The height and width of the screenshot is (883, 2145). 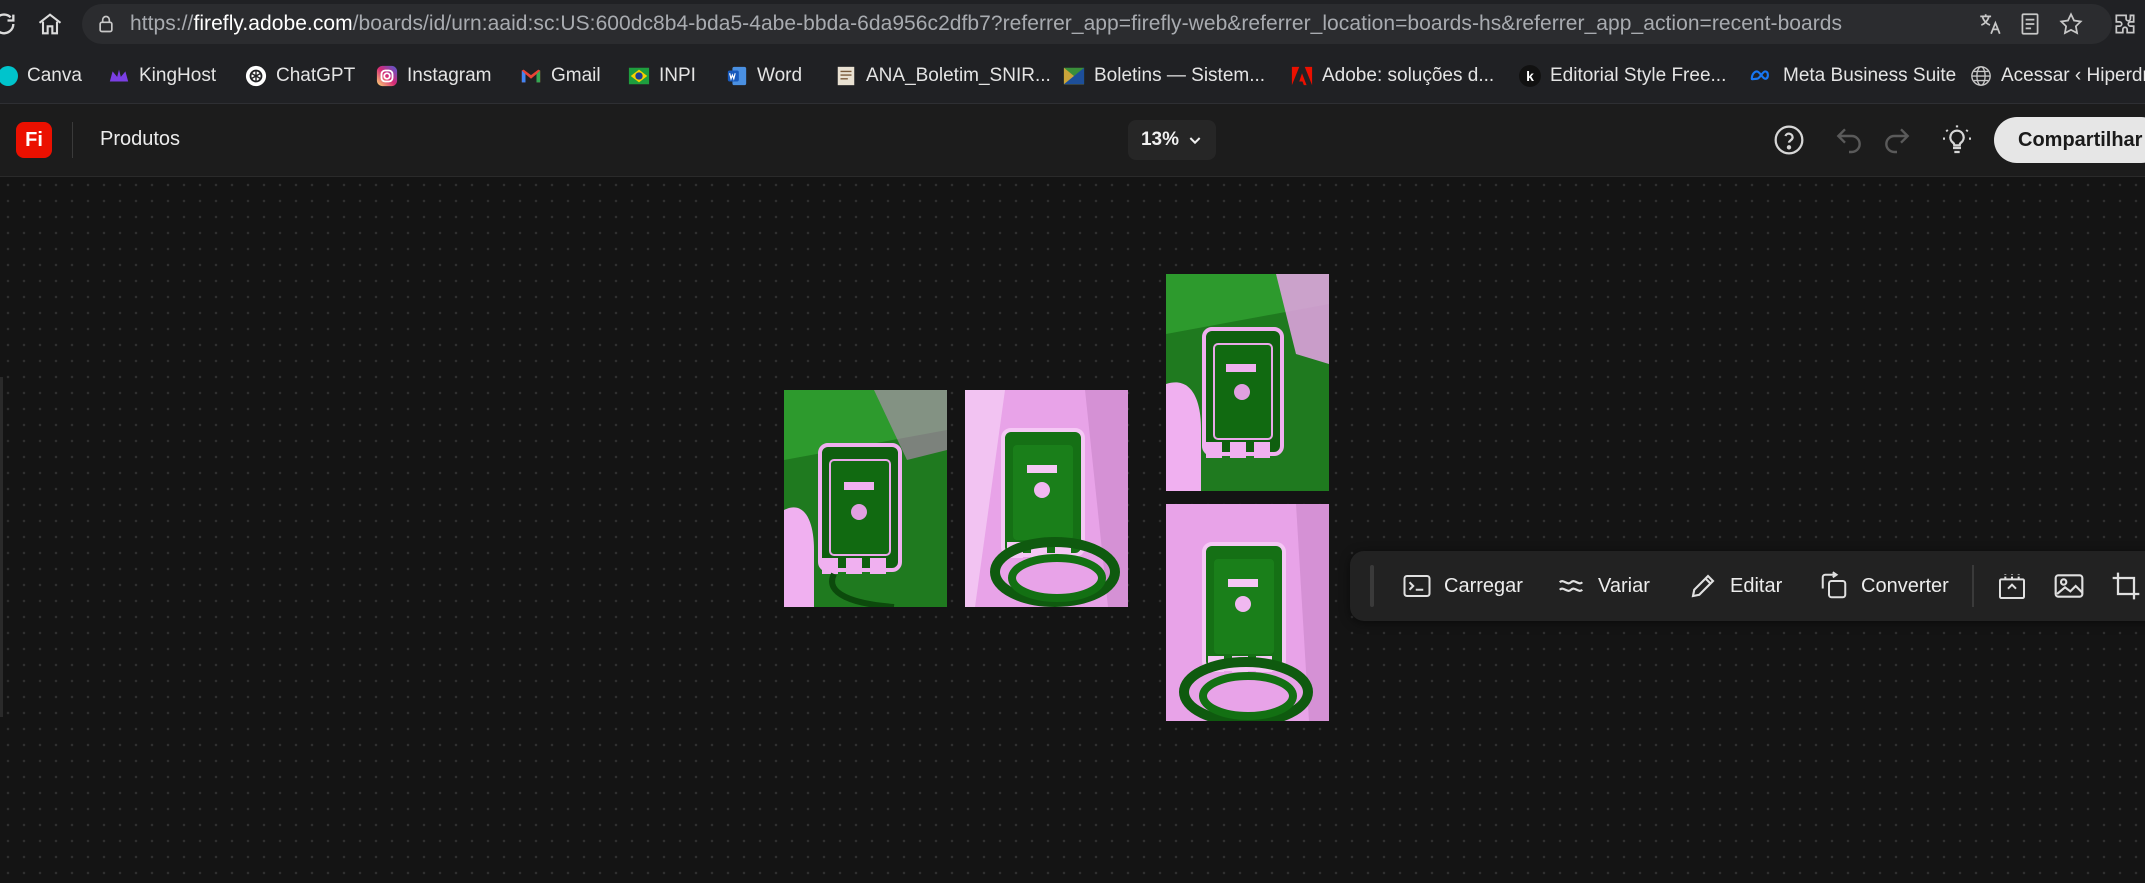 What do you see at coordinates (1462, 586) in the screenshot?
I see `carregar-button: Carregar` at bounding box center [1462, 586].